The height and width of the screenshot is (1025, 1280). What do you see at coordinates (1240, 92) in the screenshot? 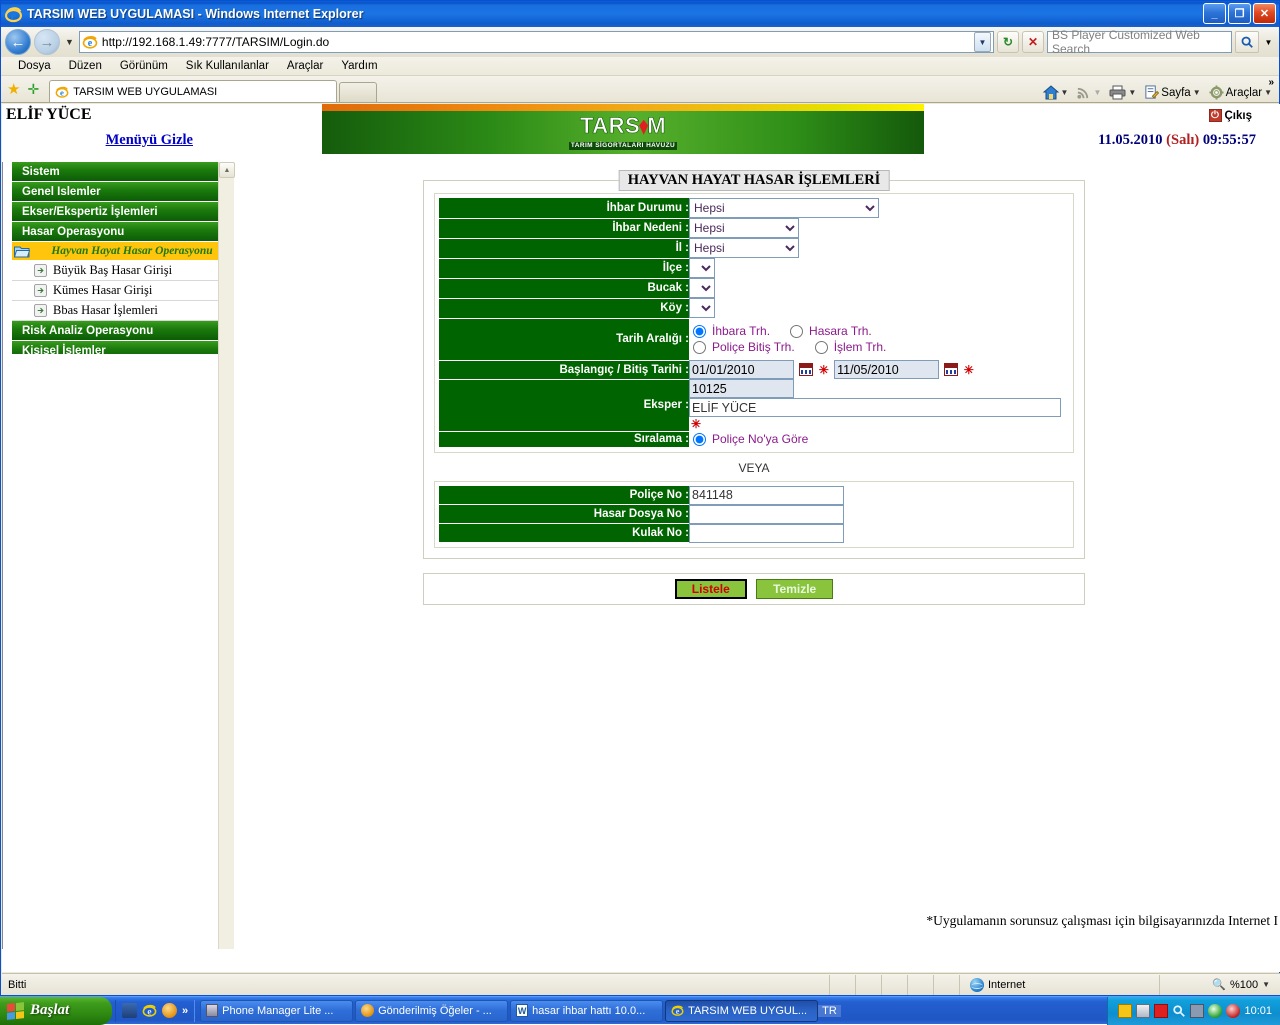
I see `tools-menu-button: Araçlar ▼` at bounding box center [1240, 92].